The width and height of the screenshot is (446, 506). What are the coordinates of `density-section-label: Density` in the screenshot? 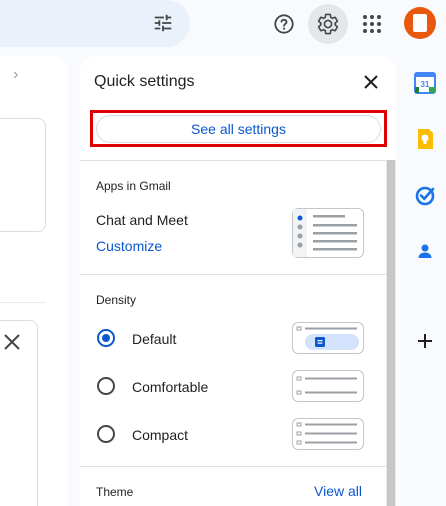 It's located at (116, 300).